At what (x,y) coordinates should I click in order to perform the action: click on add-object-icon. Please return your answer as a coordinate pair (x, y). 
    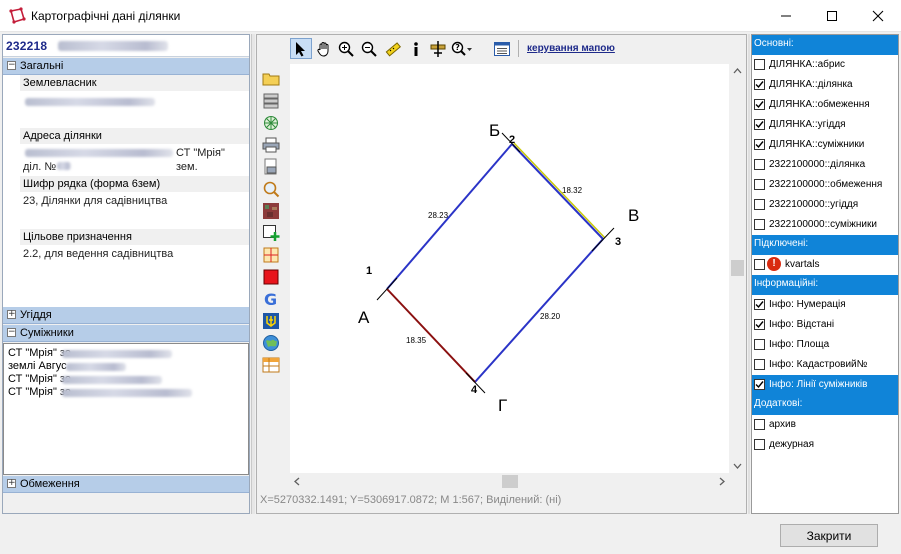
    Looking at the image, I should click on (271, 233).